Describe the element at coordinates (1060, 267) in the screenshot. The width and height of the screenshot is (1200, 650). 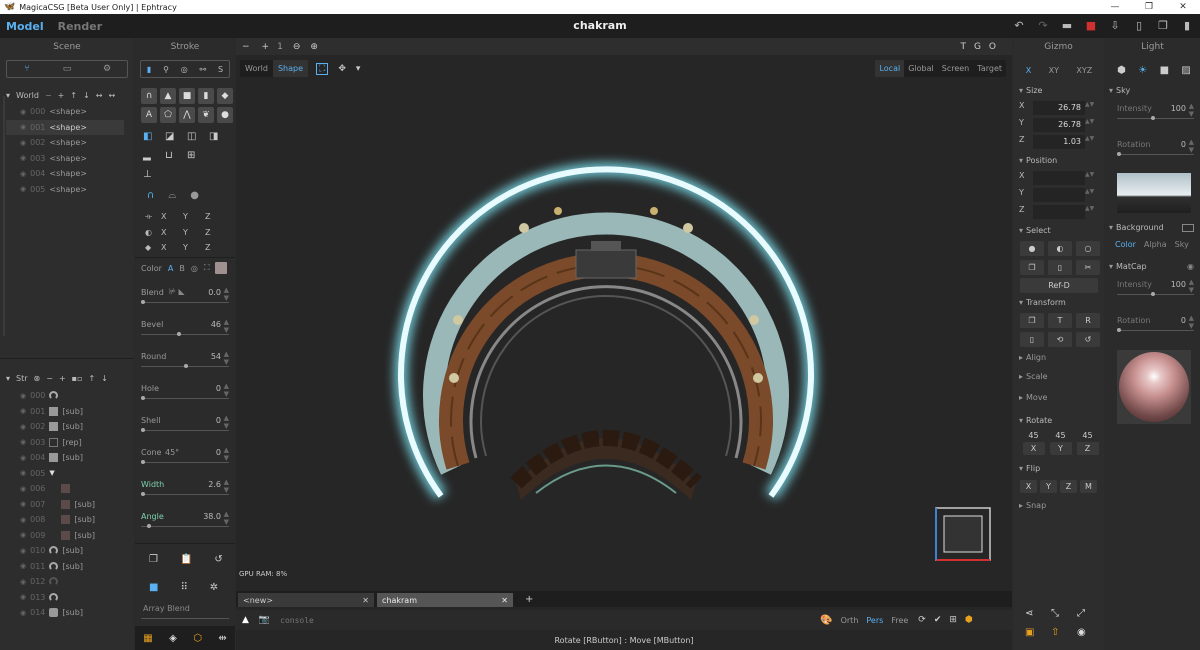
I see `select-paste-icon: ▯` at that location.